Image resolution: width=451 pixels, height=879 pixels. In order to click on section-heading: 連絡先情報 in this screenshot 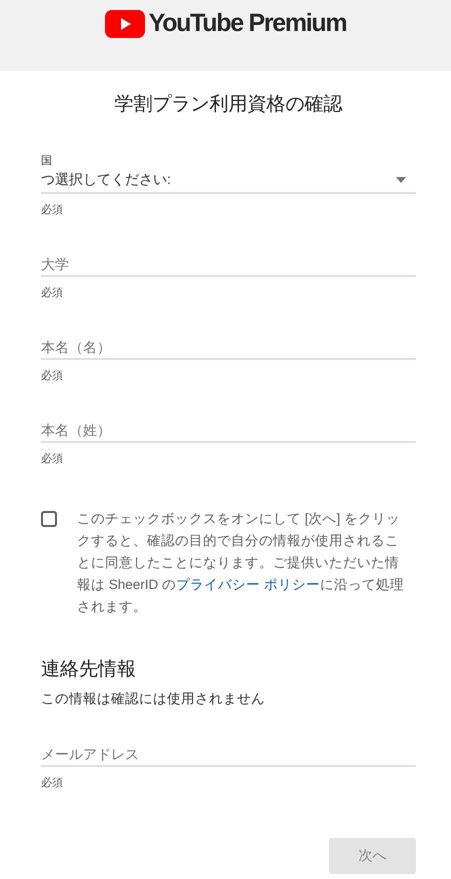, I will do `click(89, 670)`.